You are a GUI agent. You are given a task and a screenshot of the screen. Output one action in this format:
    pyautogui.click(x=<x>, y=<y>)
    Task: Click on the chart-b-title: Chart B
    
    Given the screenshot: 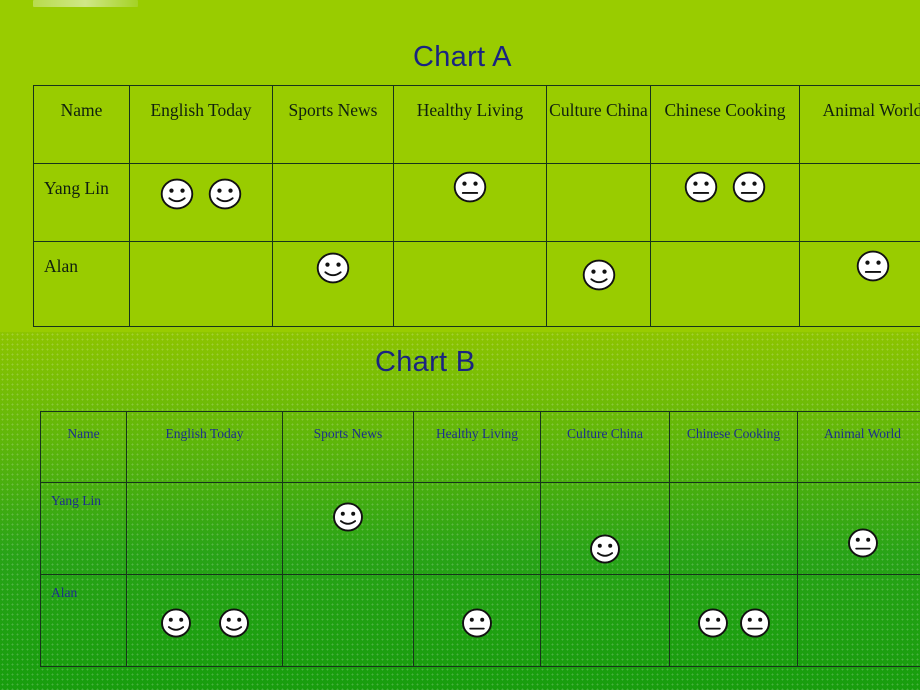 What is the action you would take?
    pyautogui.click(x=425, y=362)
    